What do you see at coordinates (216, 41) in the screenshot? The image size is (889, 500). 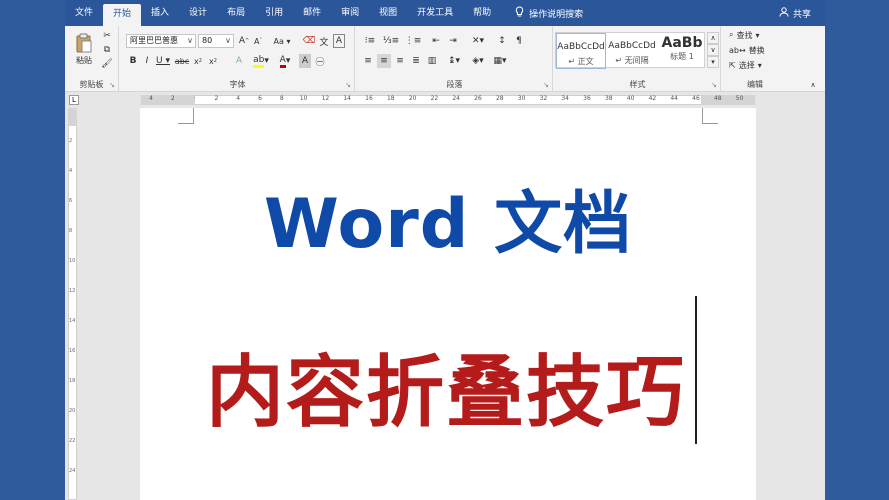 I see `font-size-combo: 80 ∨` at bounding box center [216, 41].